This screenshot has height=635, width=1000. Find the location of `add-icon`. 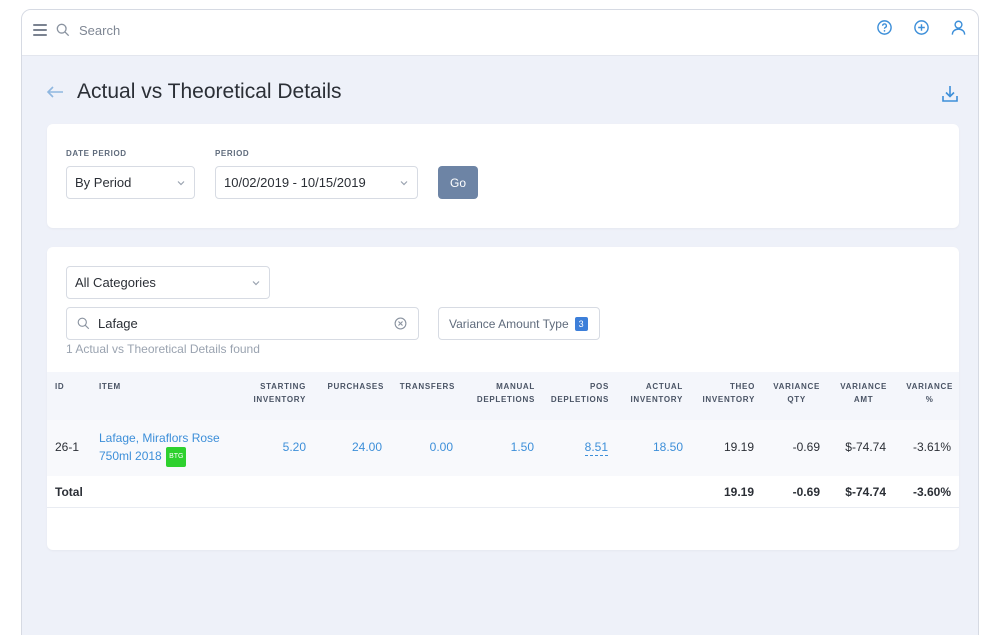

add-icon is located at coordinates (921, 27).